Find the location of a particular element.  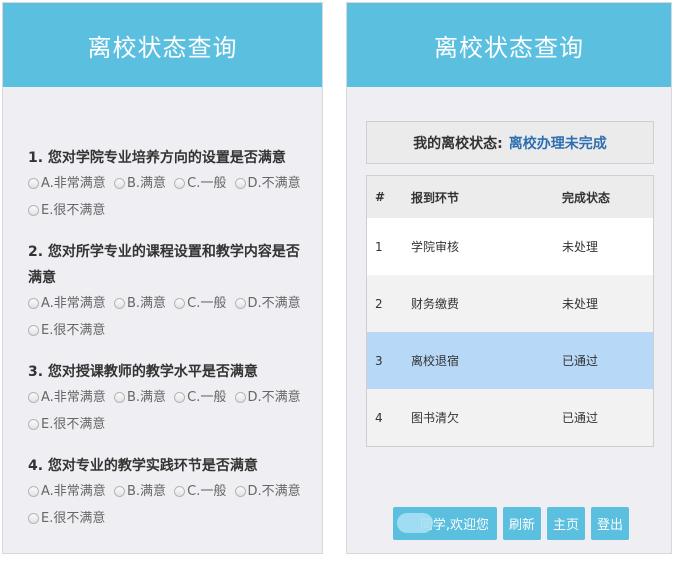

table-row: 2 财务缴费 未处理 is located at coordinates (510, 303).